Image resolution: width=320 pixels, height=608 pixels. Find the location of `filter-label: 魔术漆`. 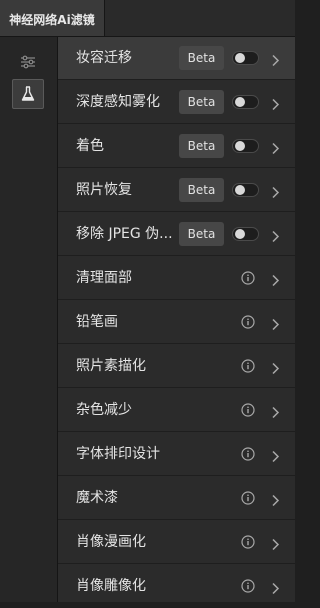

filter-label: 魔术漆 is located at coordinates (97, 498).